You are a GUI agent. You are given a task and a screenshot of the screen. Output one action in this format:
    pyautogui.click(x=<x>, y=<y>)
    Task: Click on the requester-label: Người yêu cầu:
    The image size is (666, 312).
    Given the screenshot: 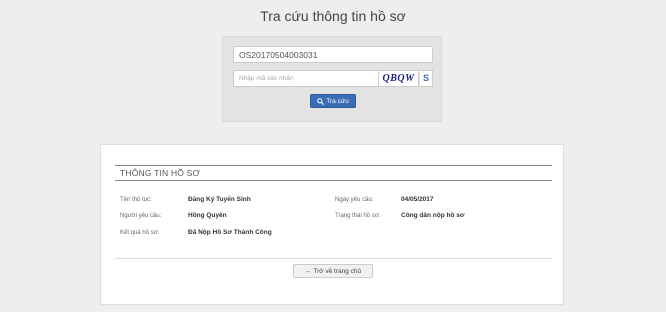 What is the action you would take?
    pyautogui.click(x=141, y=216)
    